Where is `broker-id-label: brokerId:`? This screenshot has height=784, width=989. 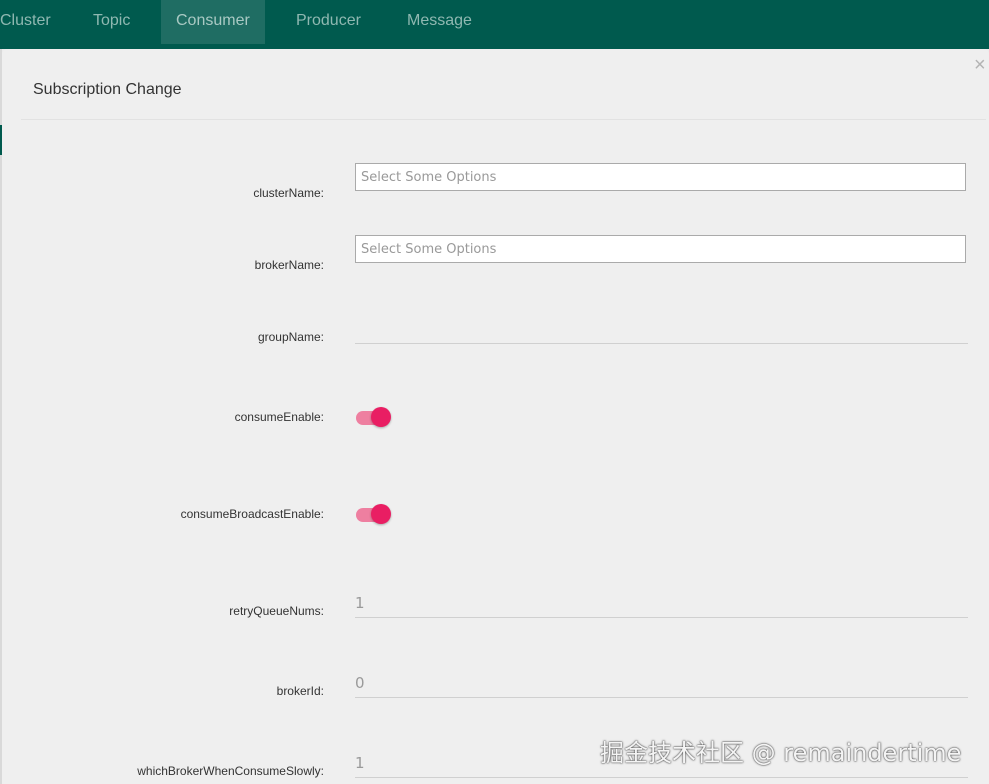
broker-id-label: brokerId: is located at coordinates (300, 691).